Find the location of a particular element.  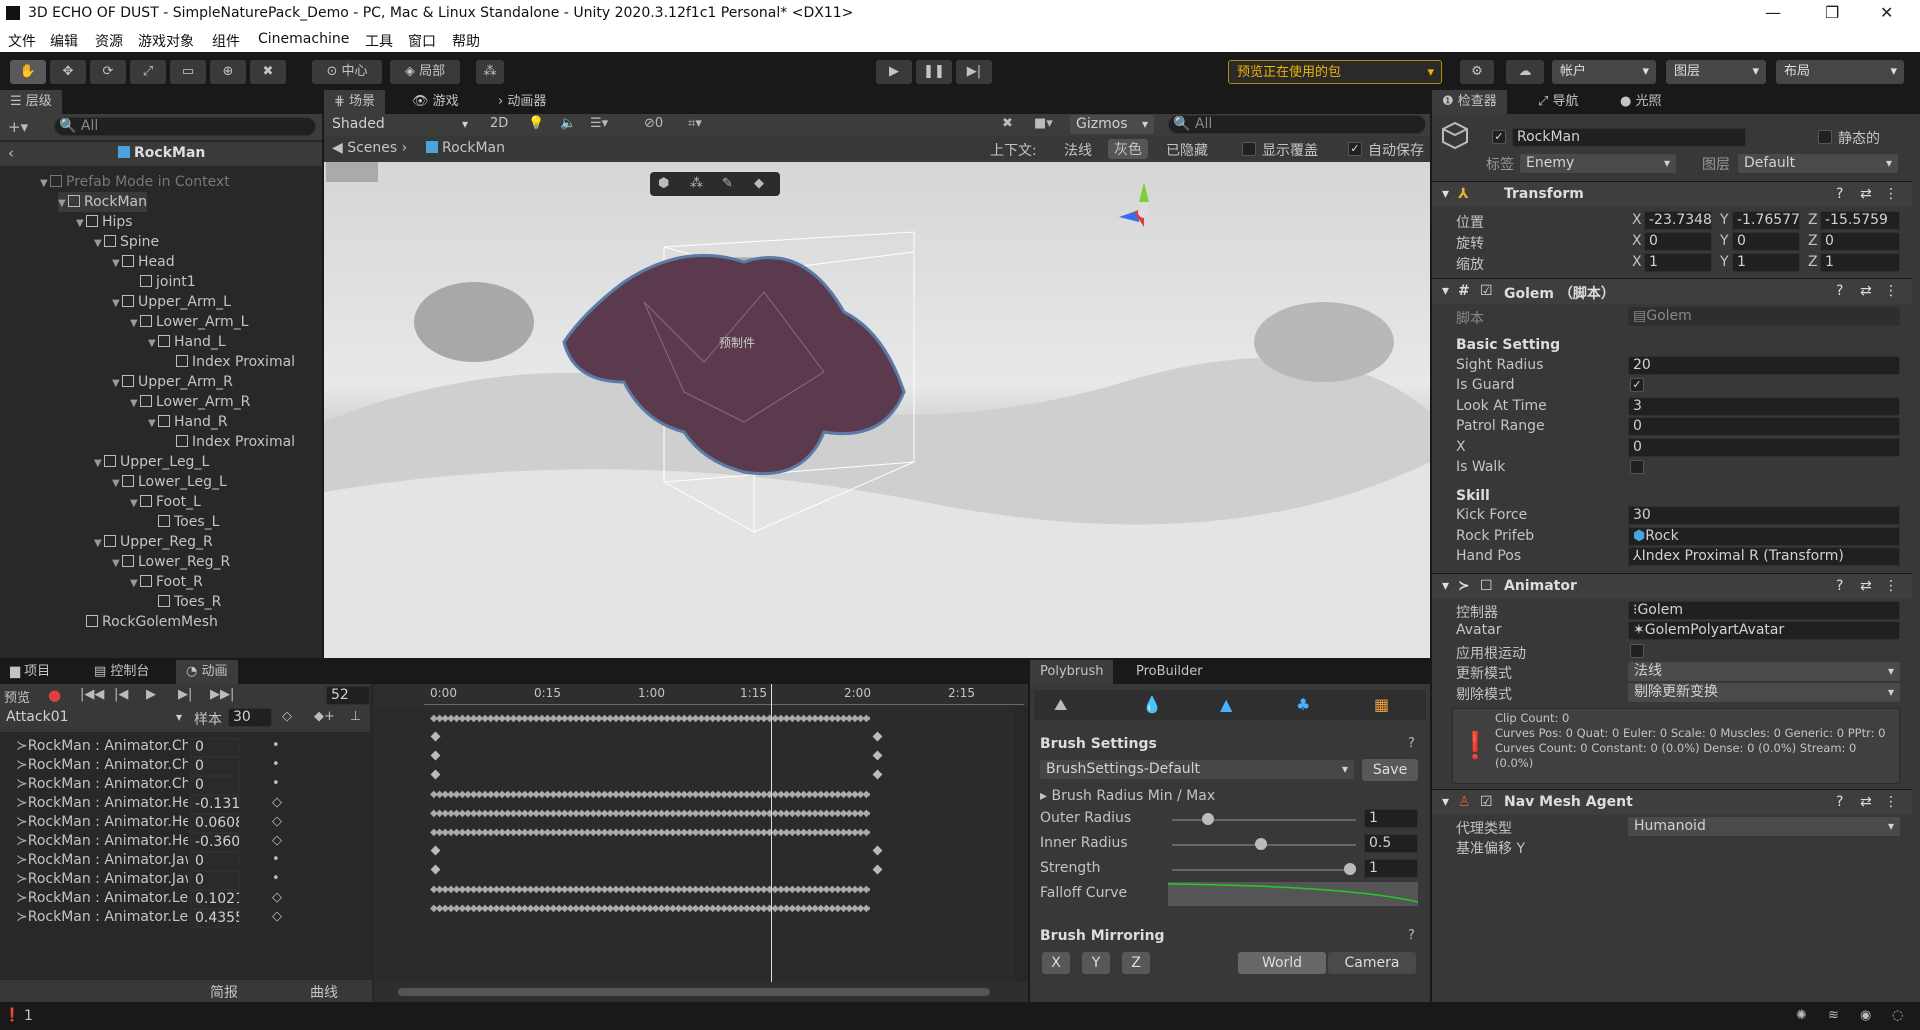

rect-tool-icon: ▭ is located at coordinates (188, 72).